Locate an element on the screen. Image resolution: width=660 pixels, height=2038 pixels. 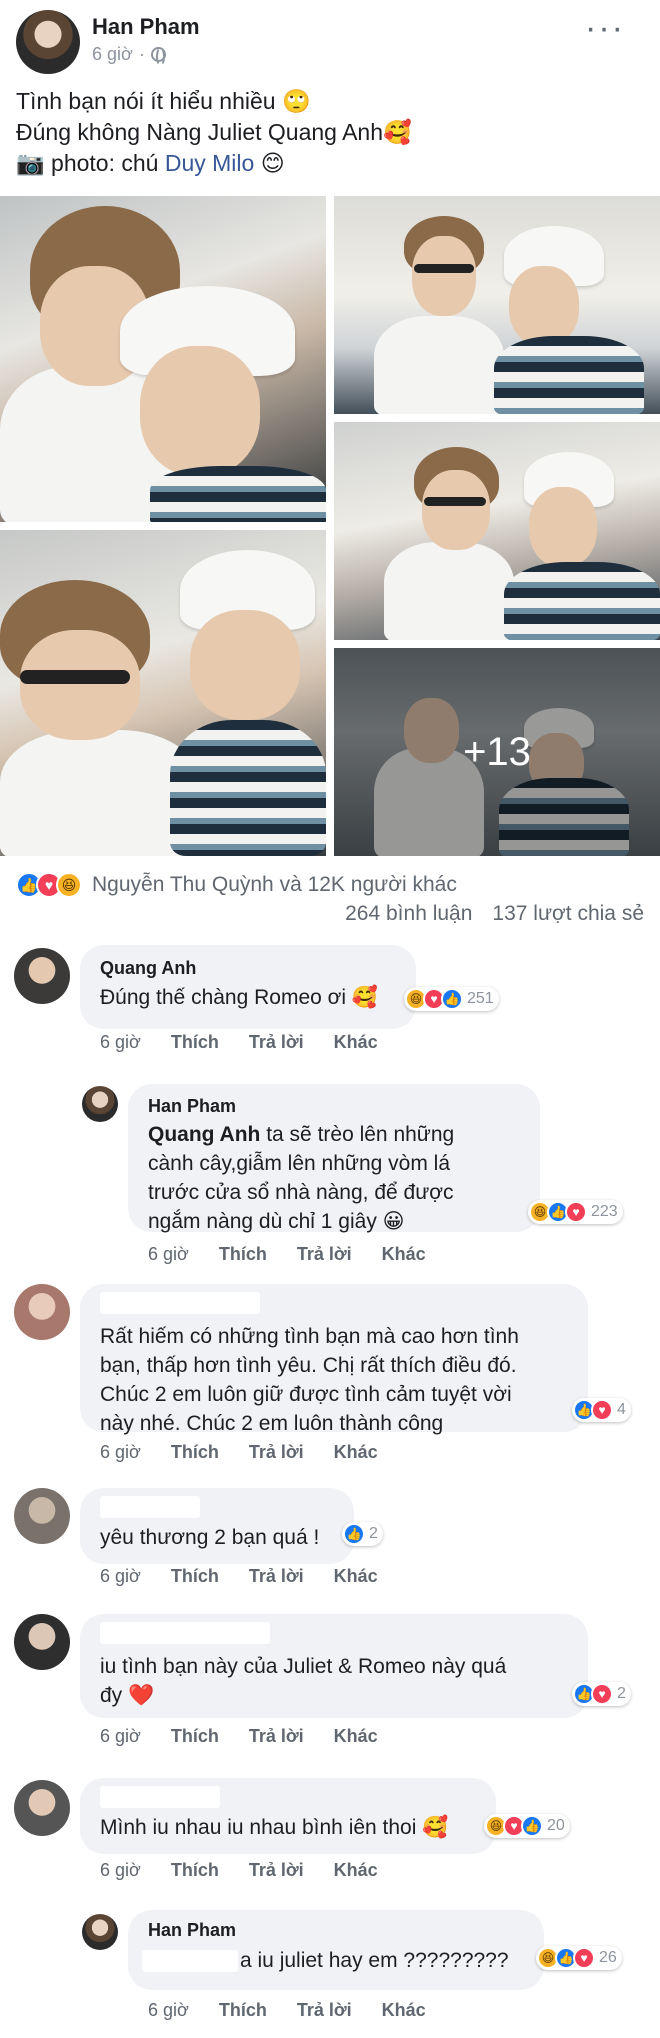
photo-credit-line: 📷 photo: chú Duy Milo 😊 is located at coordinates (331, 163).